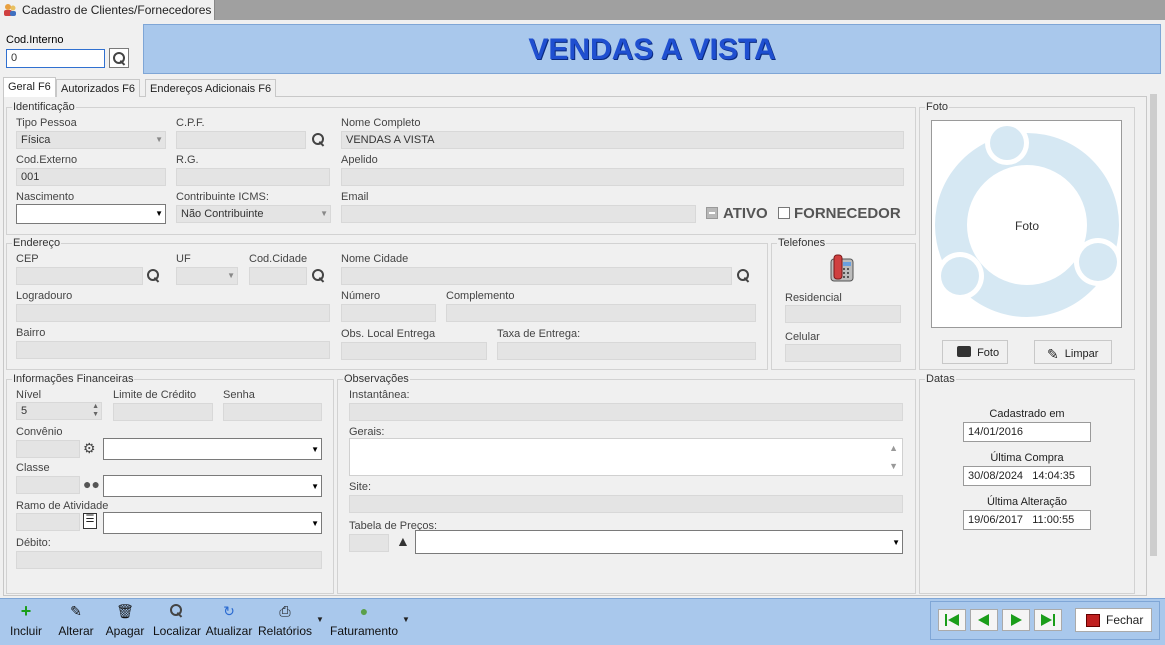 The image size is (1165, 645). Describe the element at coordinates (1113, 620) in the screenshot. I see `fechar-button: Fechar` at that location.